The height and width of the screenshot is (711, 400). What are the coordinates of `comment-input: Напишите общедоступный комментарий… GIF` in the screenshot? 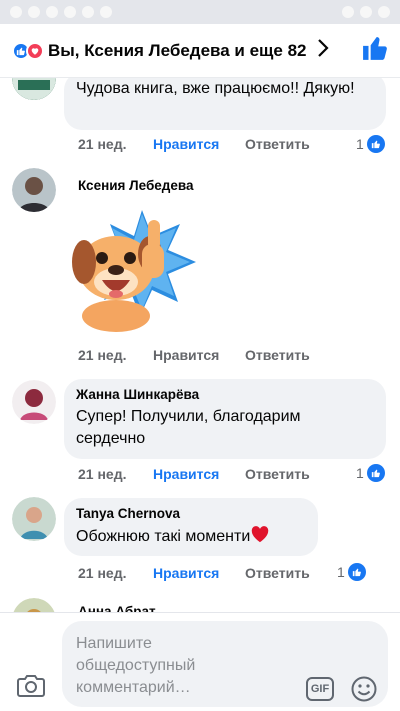 It's located at (225, 664).